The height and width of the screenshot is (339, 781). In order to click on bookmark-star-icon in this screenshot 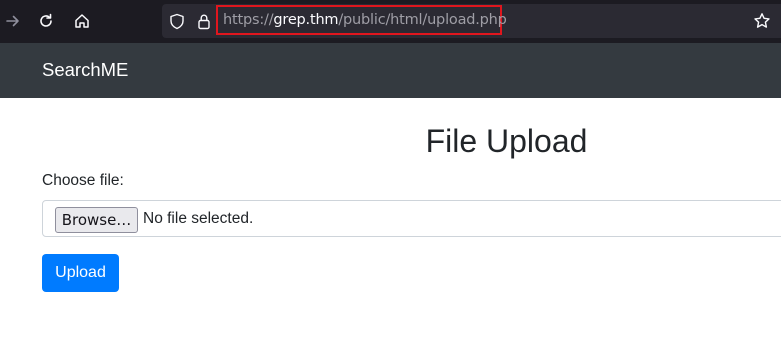, I will do `click(762, 21)`.